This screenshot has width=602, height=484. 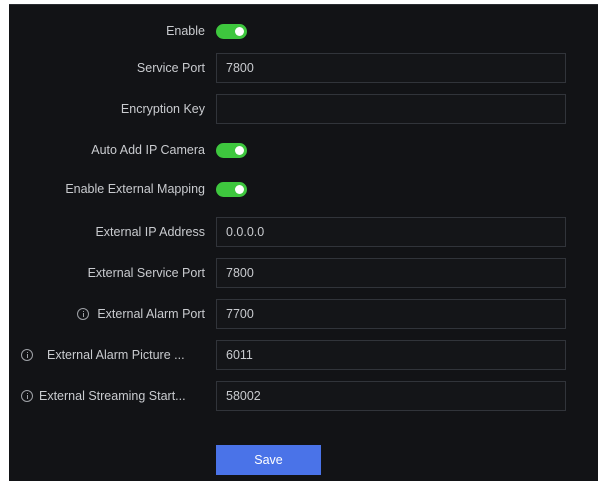 What do you see at coordinates (170, 68) in the screenshot?
I see `service-port-label: Service Port` at bounding box center [170, 68].